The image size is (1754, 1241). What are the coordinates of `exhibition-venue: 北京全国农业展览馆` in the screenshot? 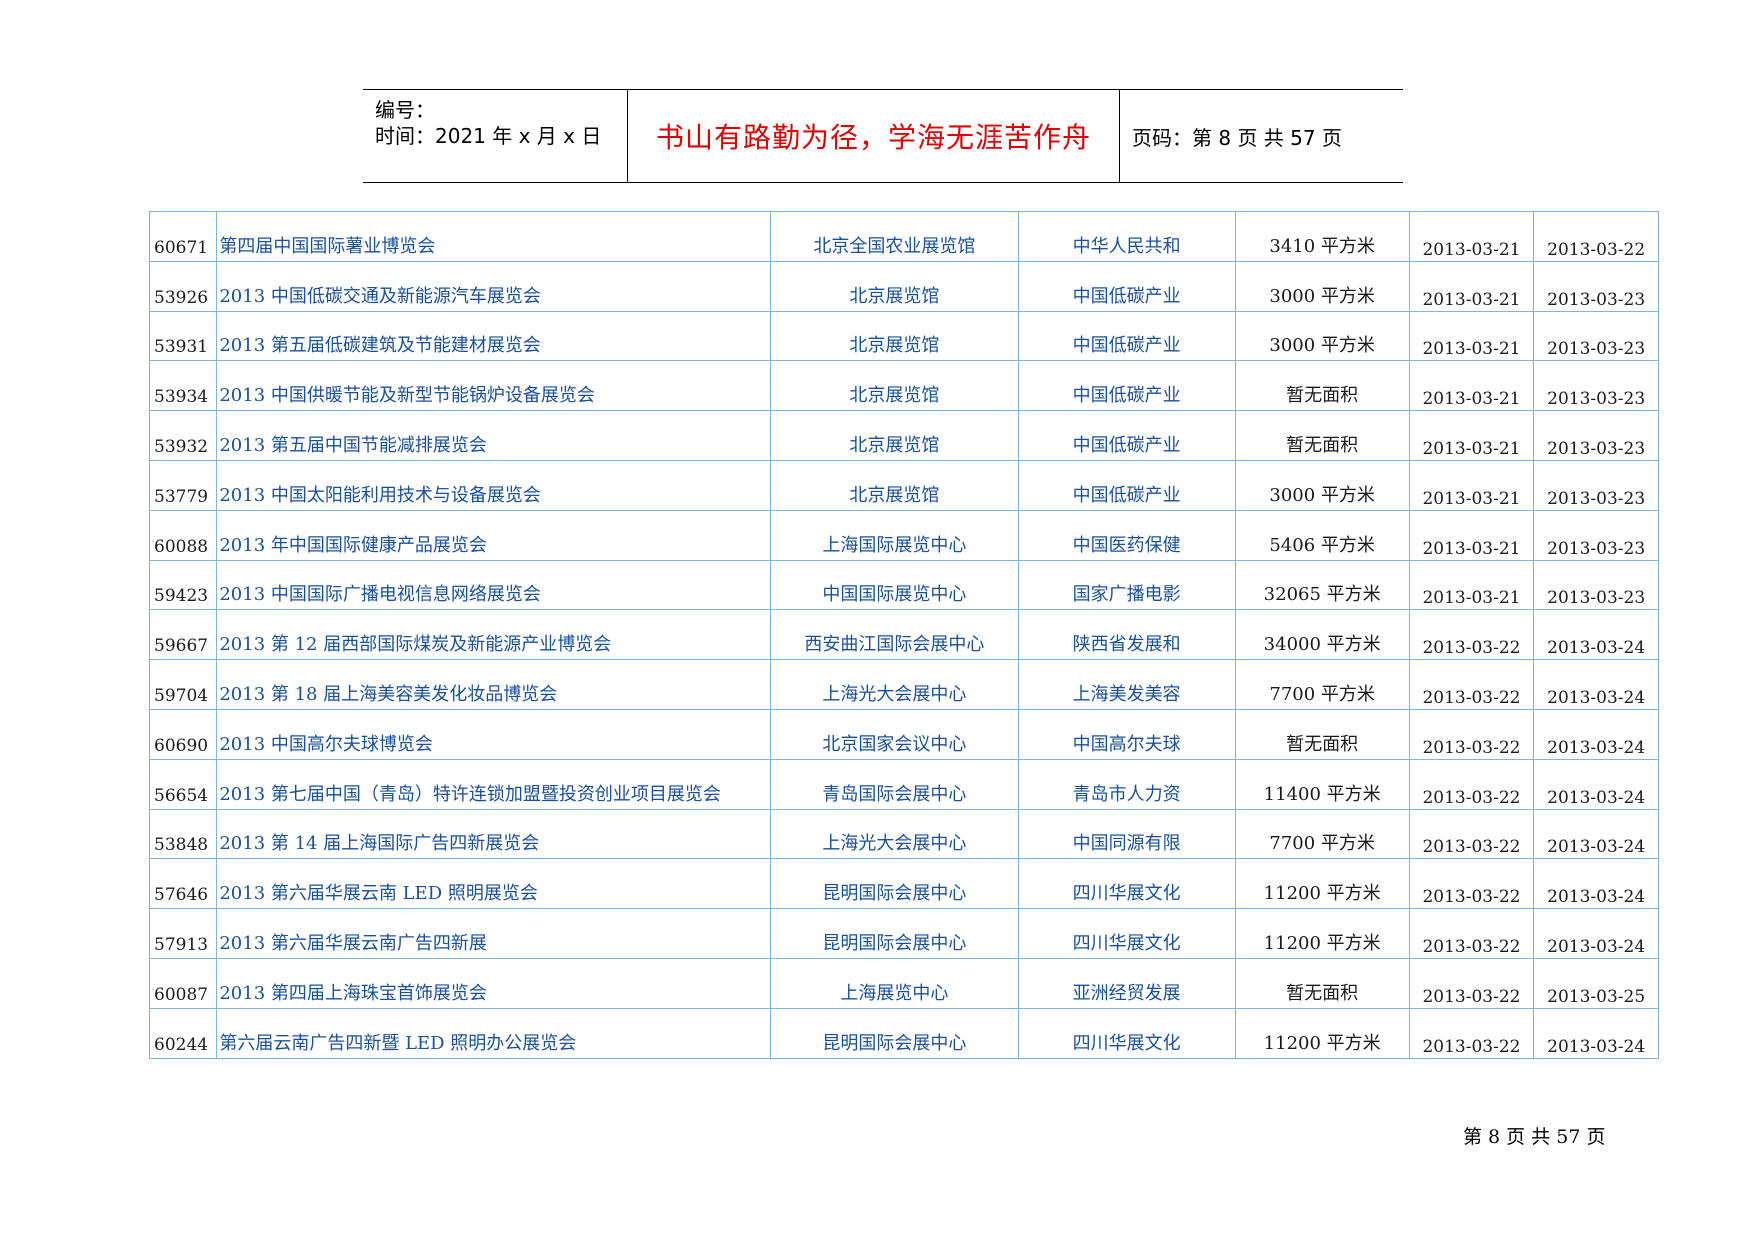 It's located at (894, 236).